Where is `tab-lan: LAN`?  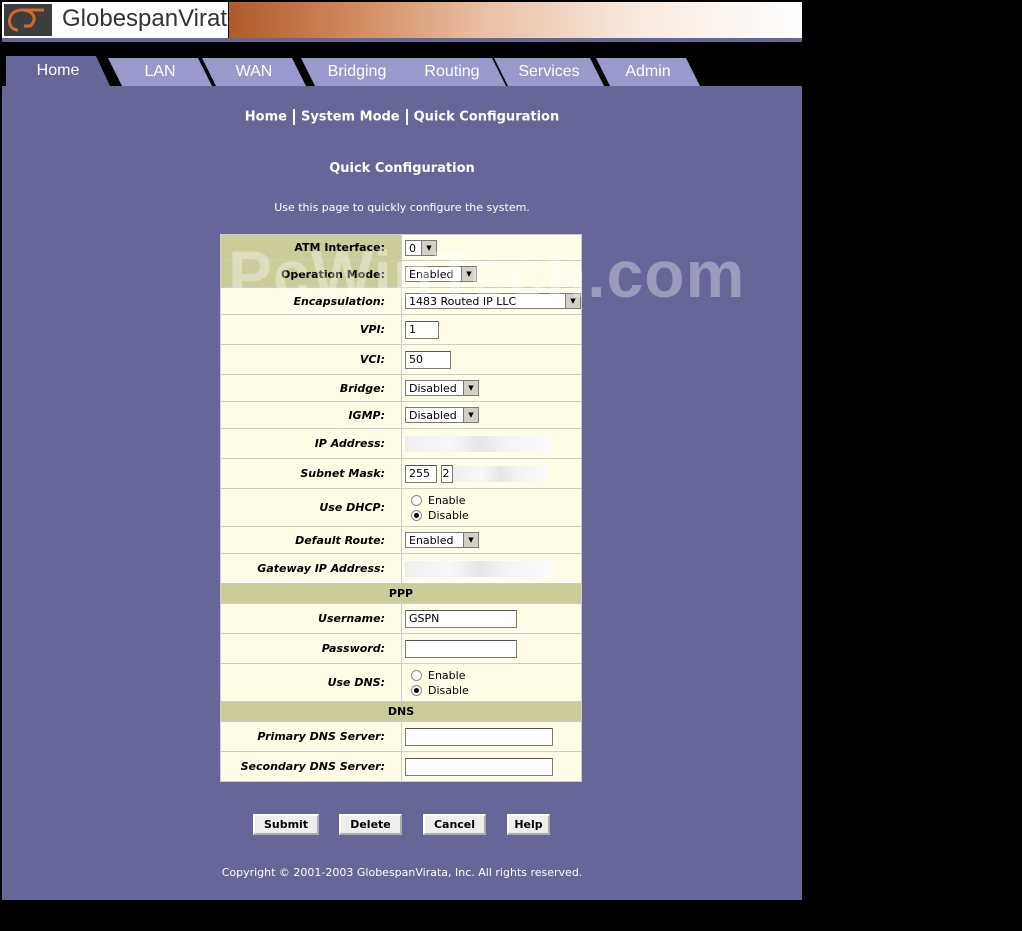 tab-lan: LAN is located at coordinates (160, 72).